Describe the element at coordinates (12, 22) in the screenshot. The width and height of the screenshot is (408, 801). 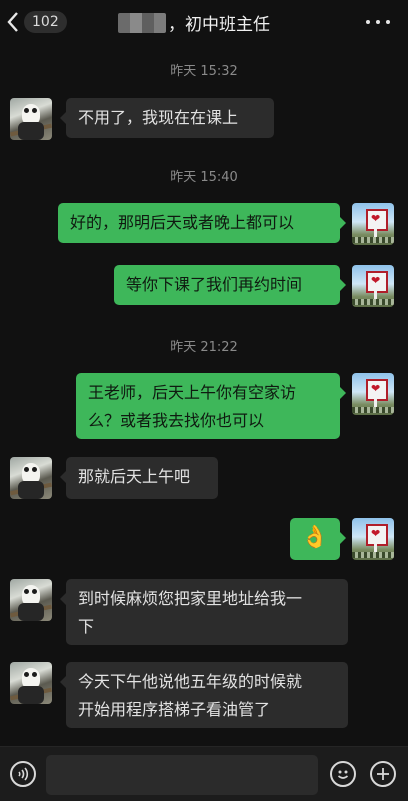
I see `chevron-left-icon` at that location.